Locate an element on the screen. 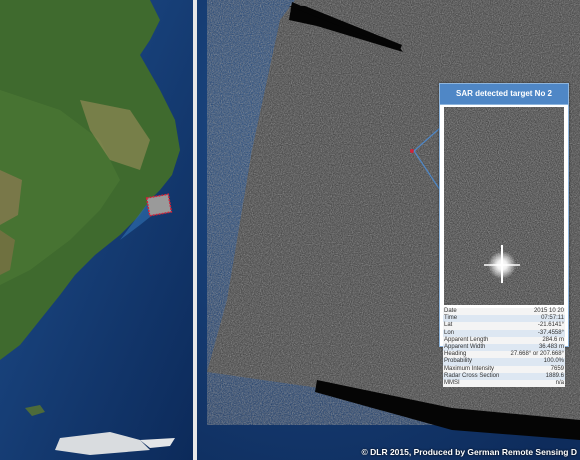 The height and width of the screenshot is (460, 580). table-row: Apparent Width 36.483 m is located at coordinates (504, 348).